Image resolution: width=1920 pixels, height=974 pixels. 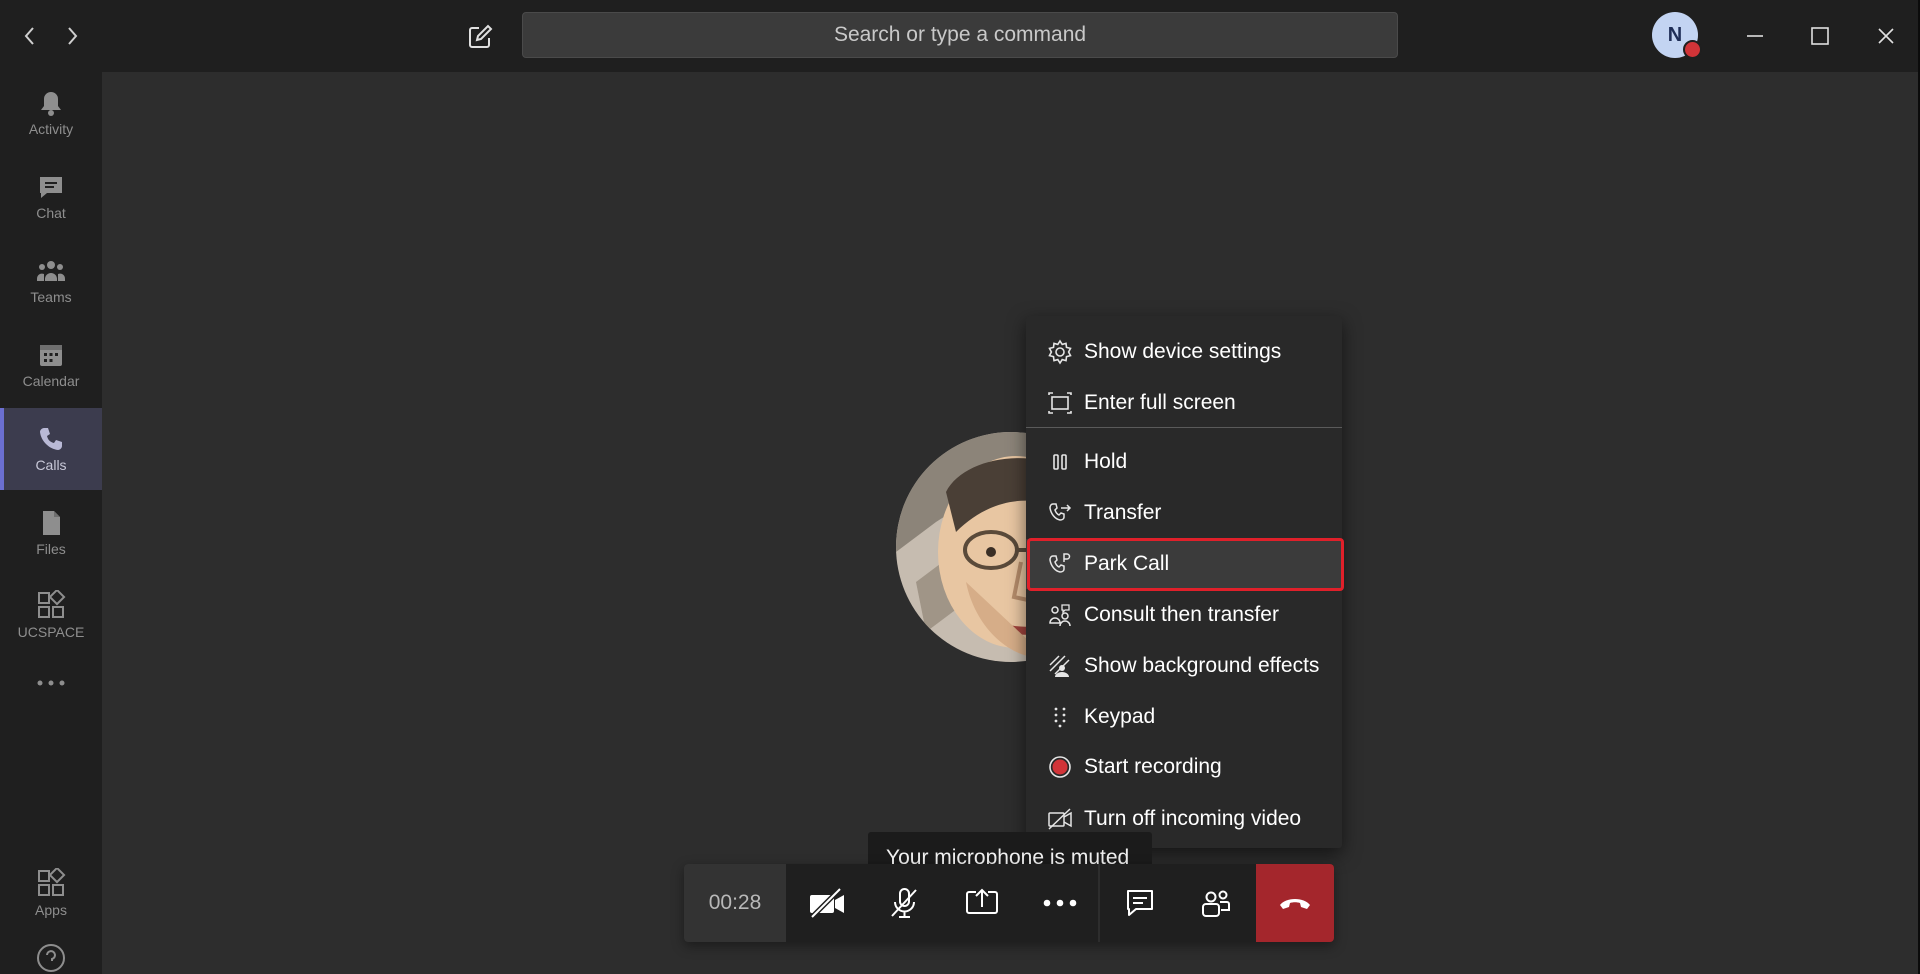 What do you see at coordinates (1060, 819) in the screenshot?
I see `video-off-icon` at bounding box center [1060, 819].